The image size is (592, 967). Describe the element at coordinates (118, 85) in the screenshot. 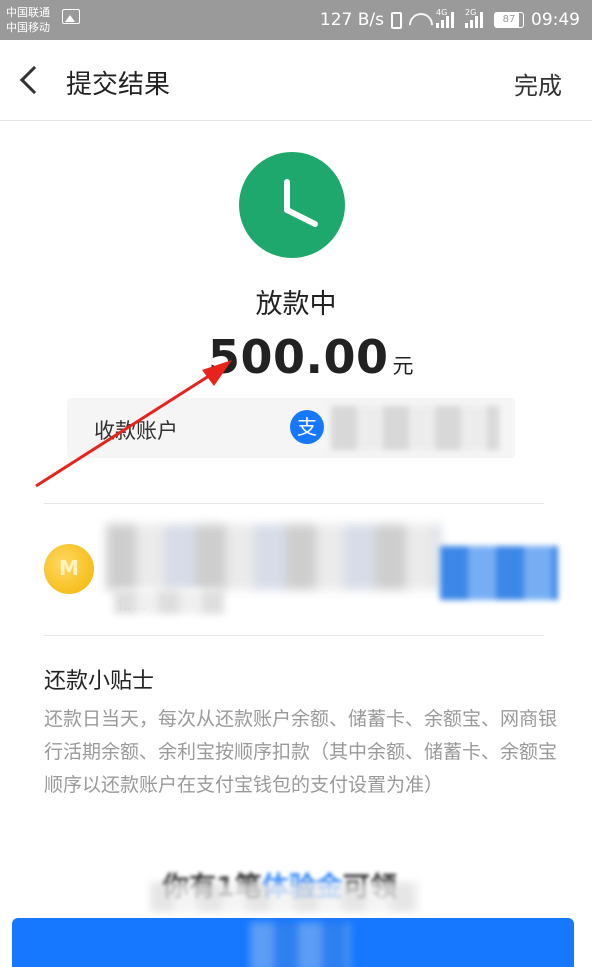

I see `page-title: 提交结果` at that location.